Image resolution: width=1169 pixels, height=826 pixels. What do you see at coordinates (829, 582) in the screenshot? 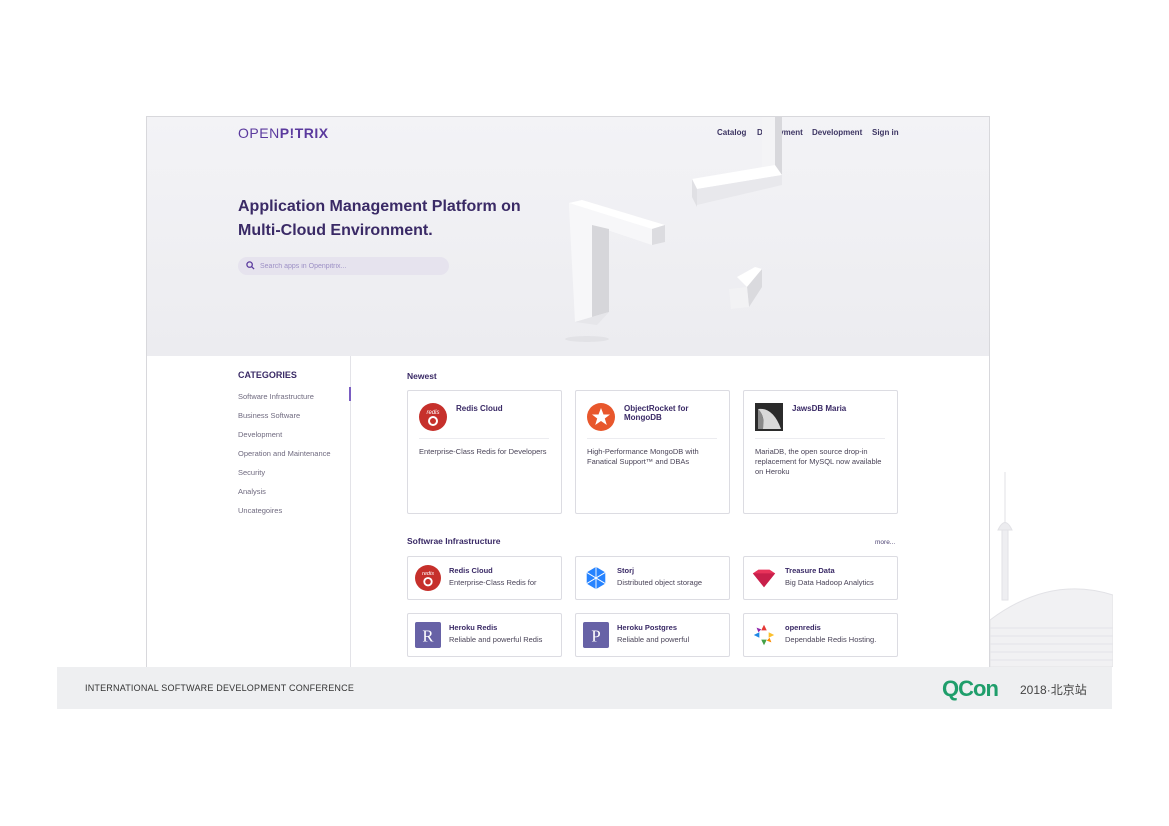
I see `app-description: Big Data Hadoop Analytics` at bounding box center [829, 582].